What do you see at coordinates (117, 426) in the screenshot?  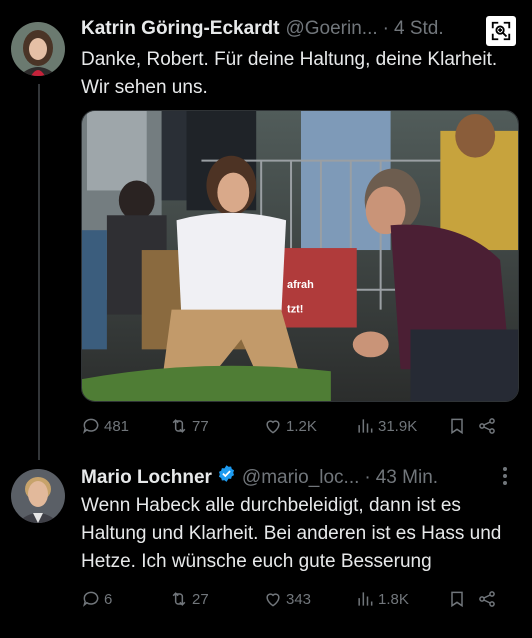 I see `reply-count: 481` at bounding box center [117, 426].